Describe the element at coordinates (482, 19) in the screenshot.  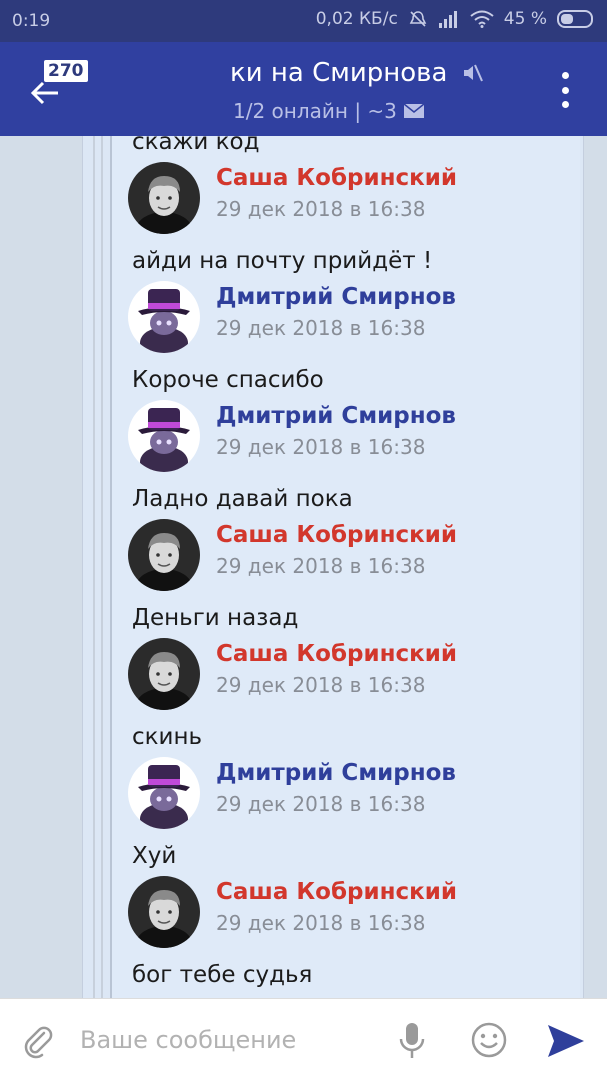
I see `wifi-icon` at that location.